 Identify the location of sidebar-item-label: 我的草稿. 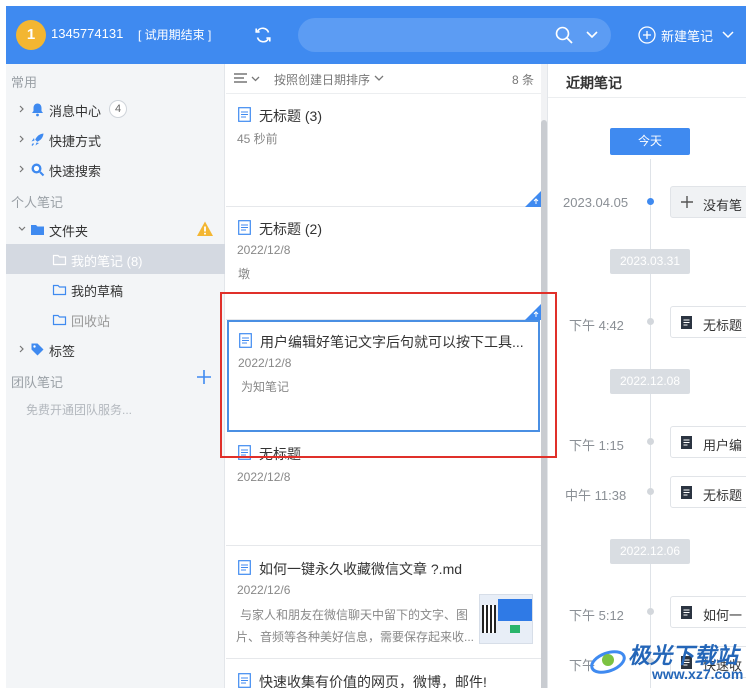
(97, 291).